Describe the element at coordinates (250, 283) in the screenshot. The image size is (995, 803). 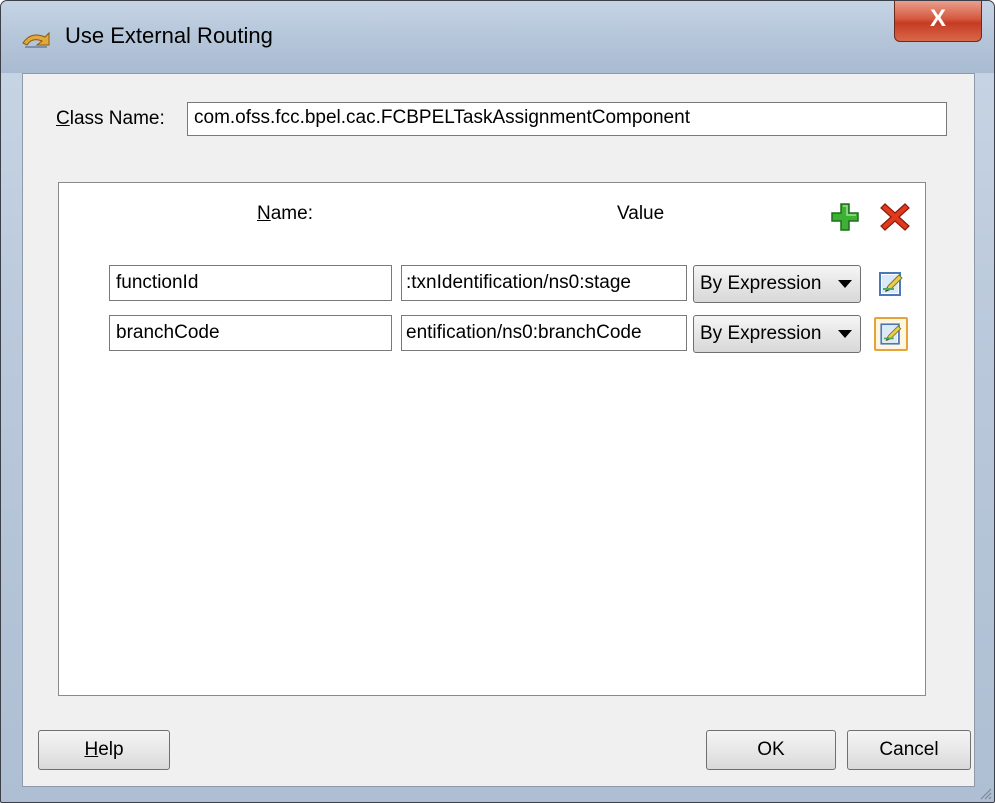
I see `parameter-name-field: functionId` at that location.